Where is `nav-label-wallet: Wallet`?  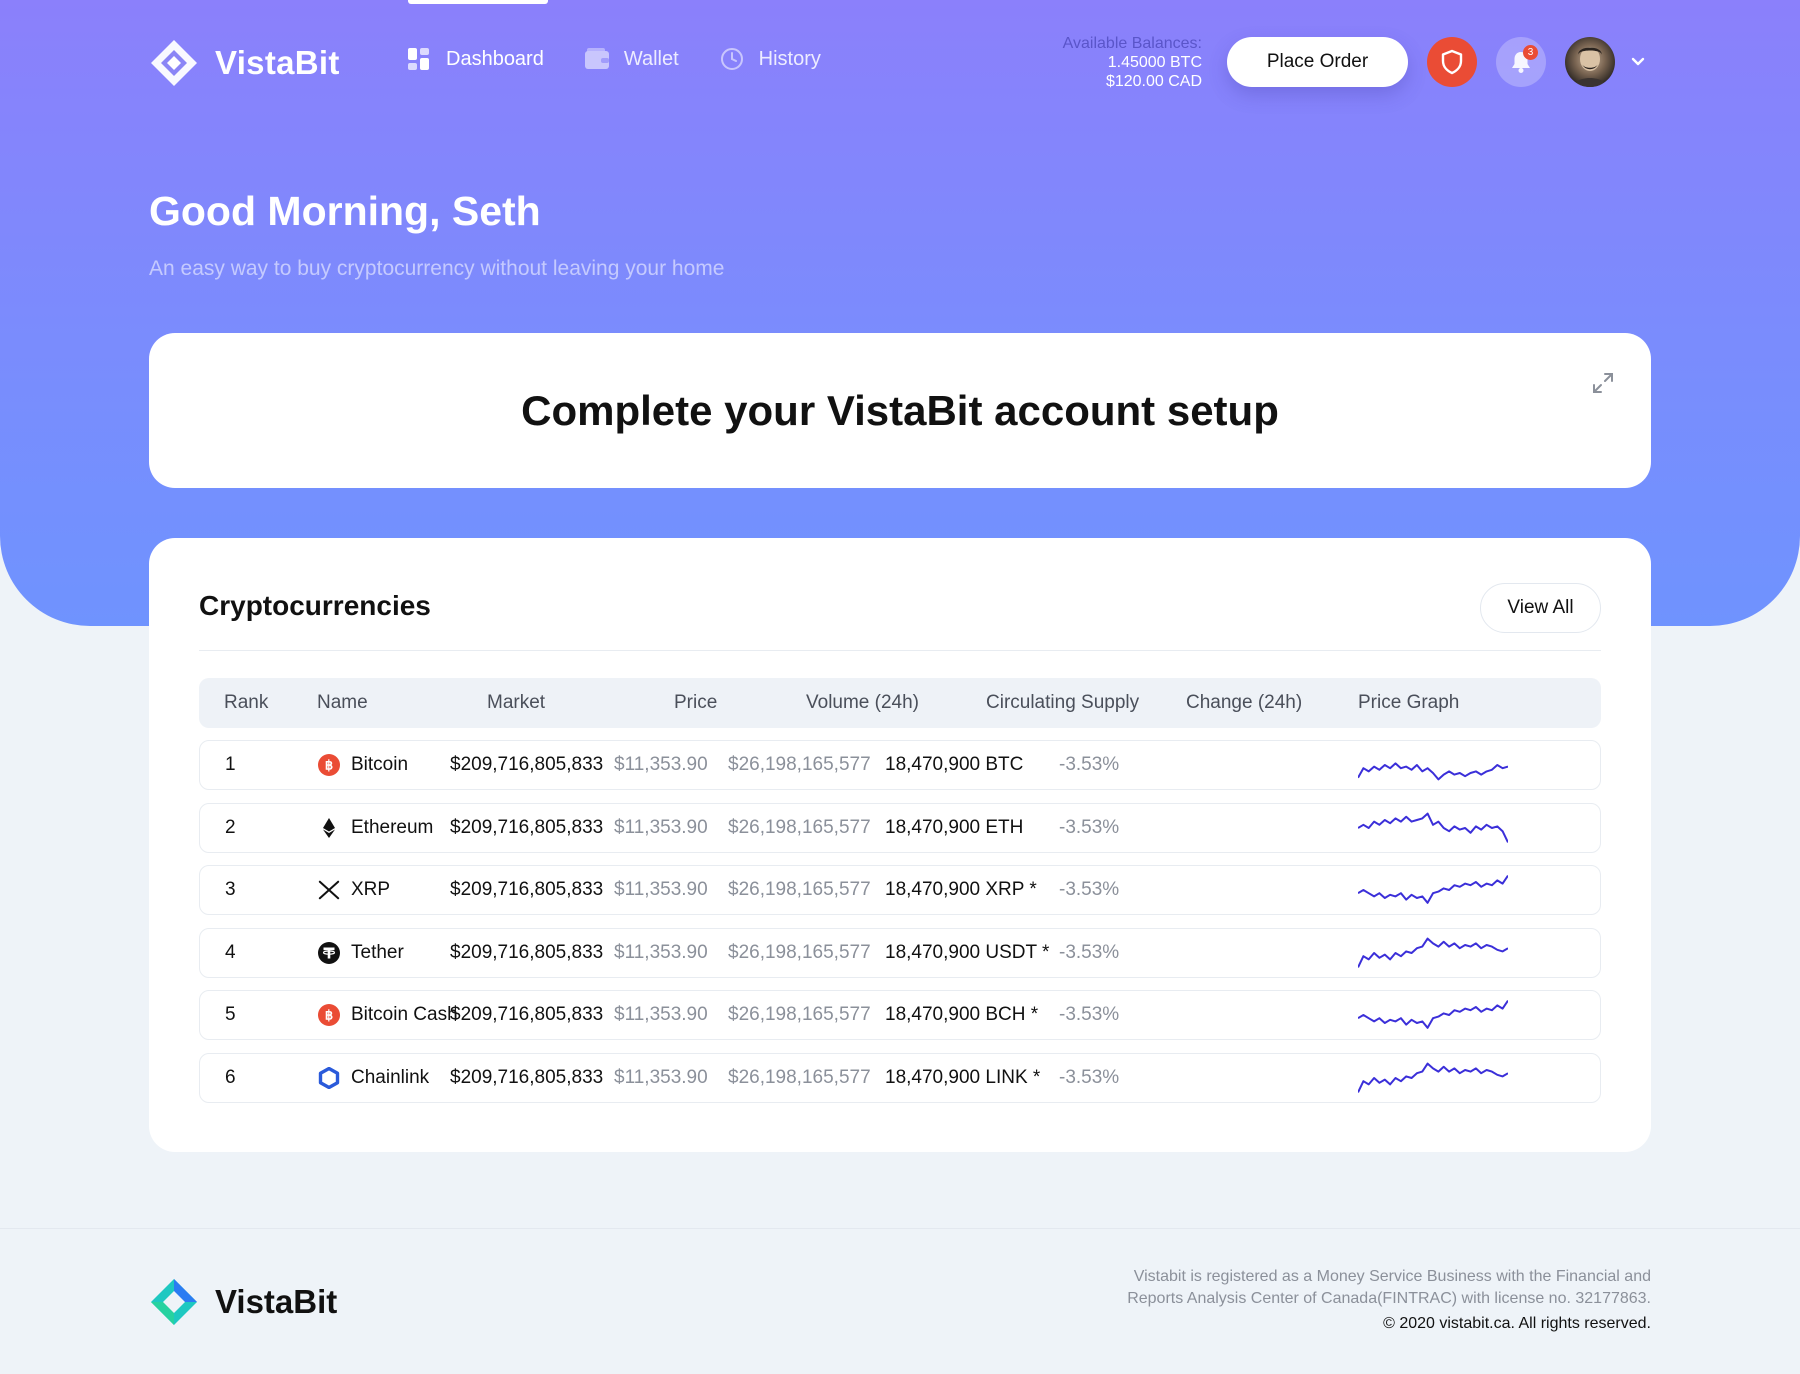 nav-label-wallet: Wallet is located at coordinates (651, 58).